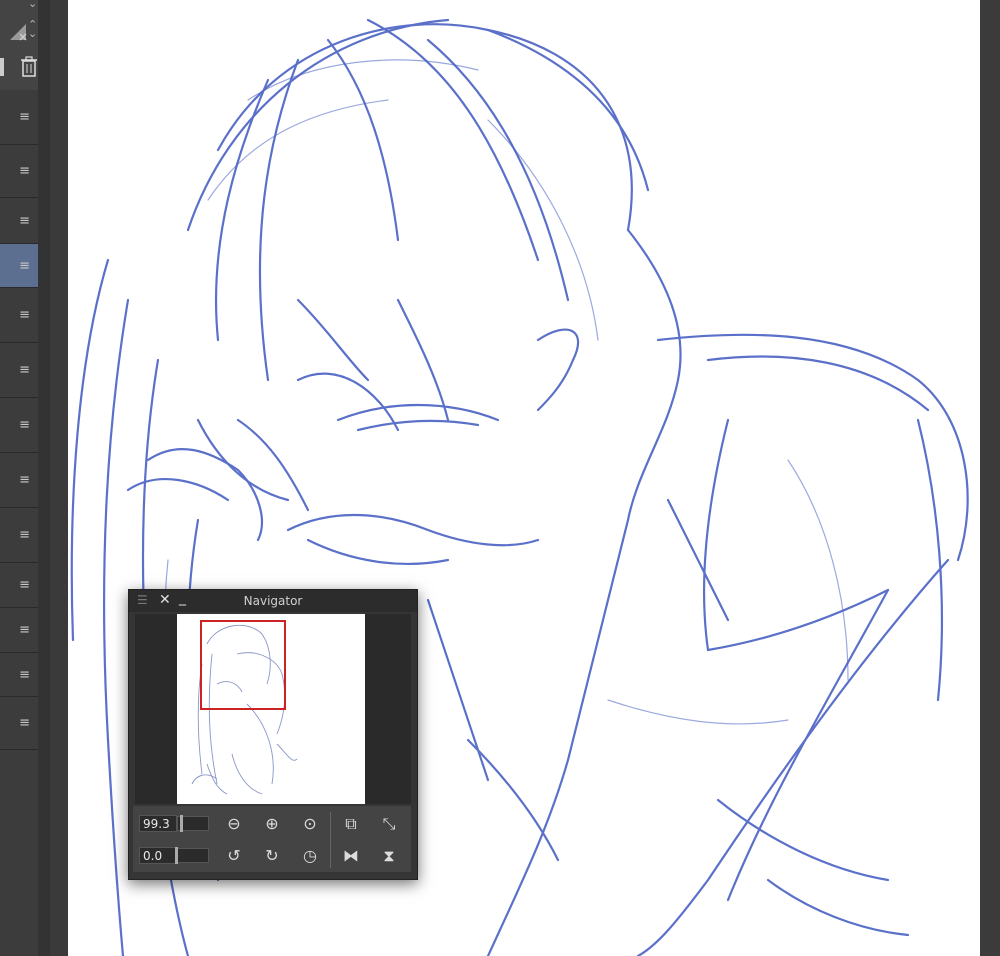 This screenshot has height=956, width=1000. Describe the element at coordinates (158, 855) in the screenshot. I see `rotation-field: 0.0` at that location.